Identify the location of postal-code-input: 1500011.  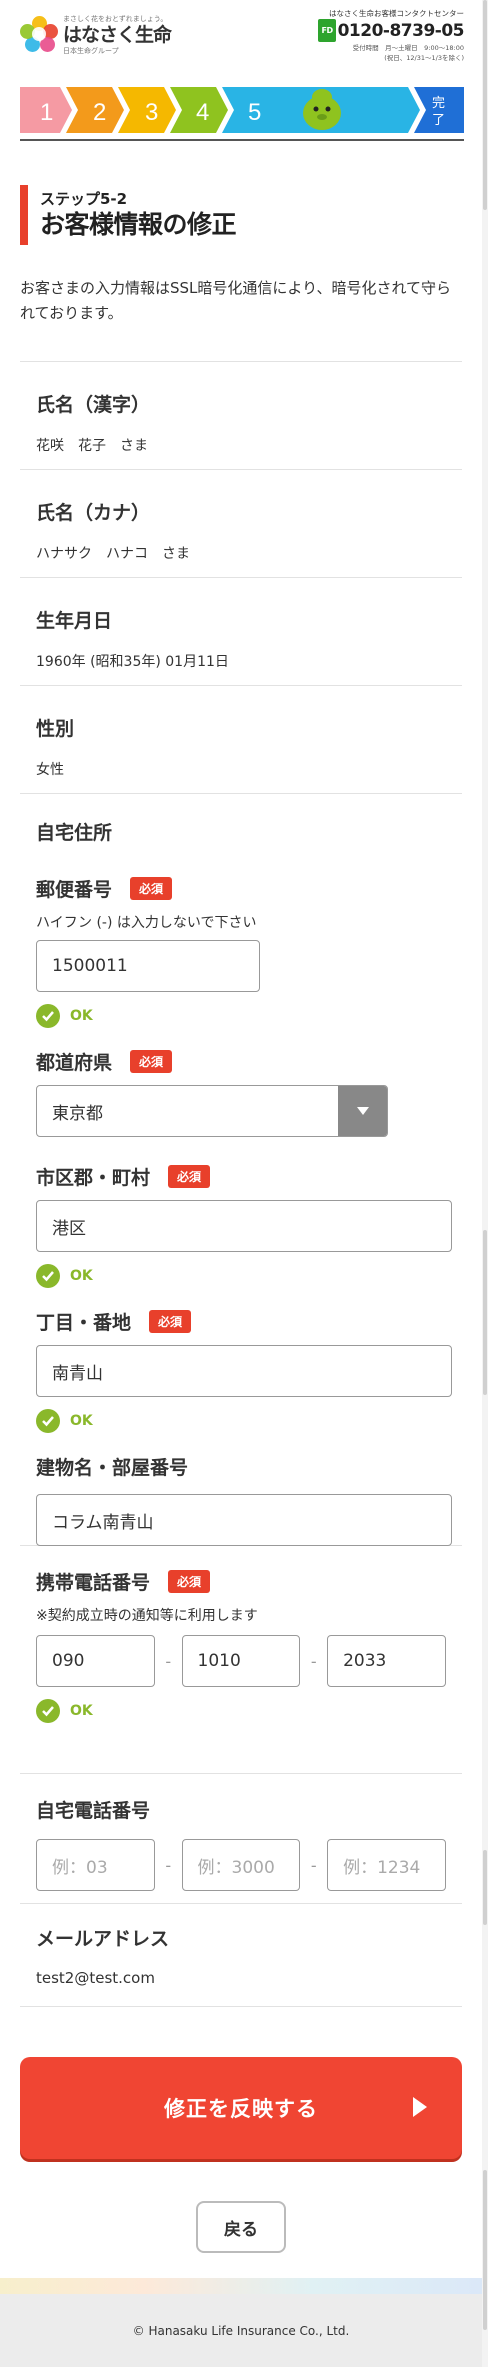
(148, 966).